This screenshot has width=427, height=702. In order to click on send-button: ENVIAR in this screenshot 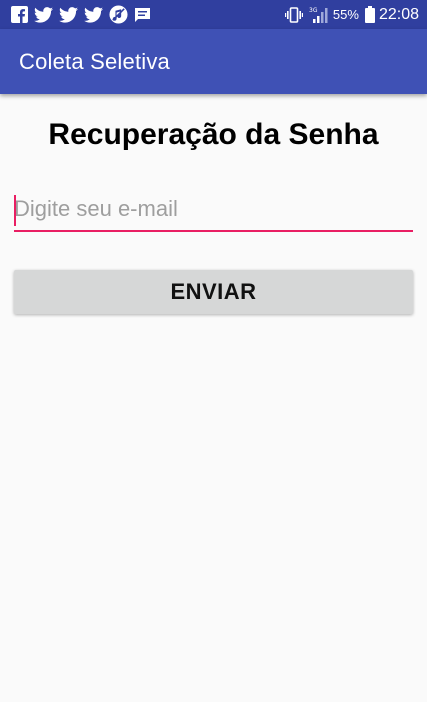, I will do `click(213, 292)`.